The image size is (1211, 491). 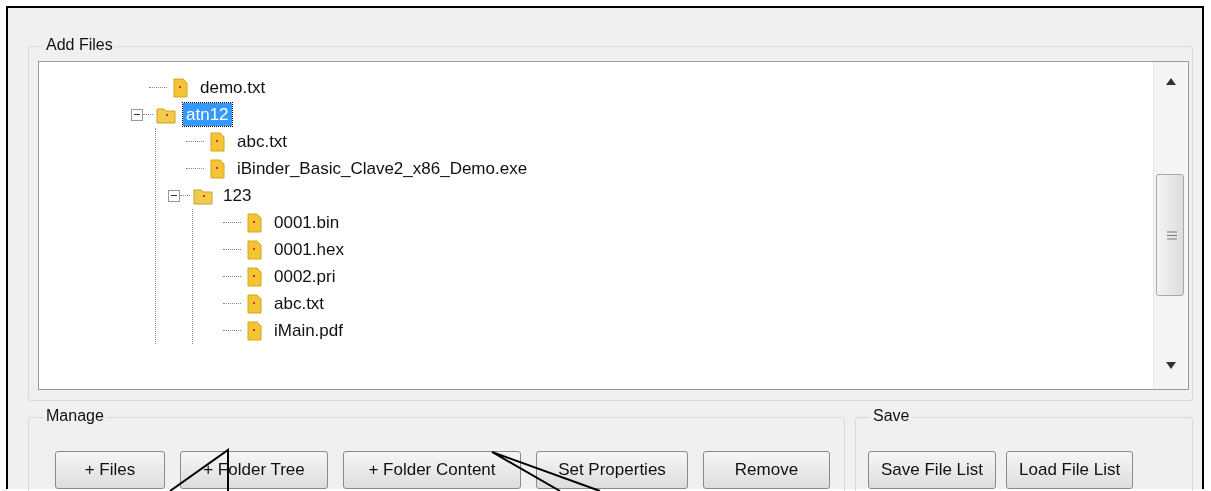 I want to click on action-button: Save File List, so click(x=932, y=470).